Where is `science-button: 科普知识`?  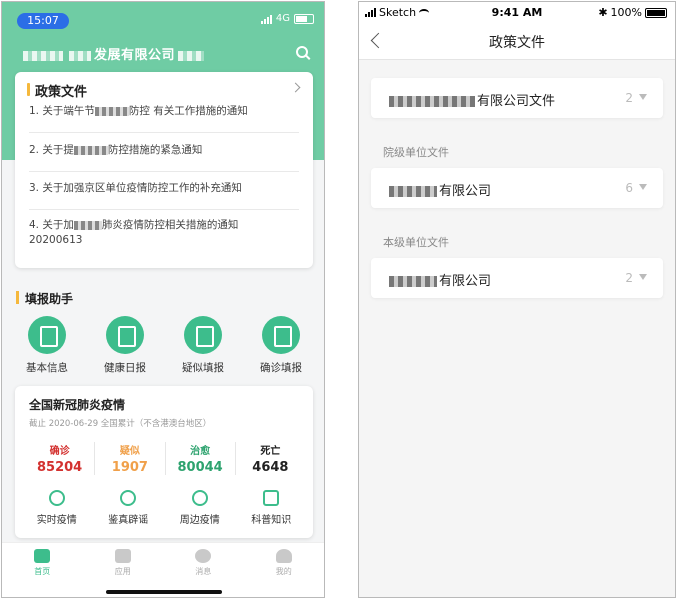
science-button: 科普知识 is located at coordinates (271, 508).